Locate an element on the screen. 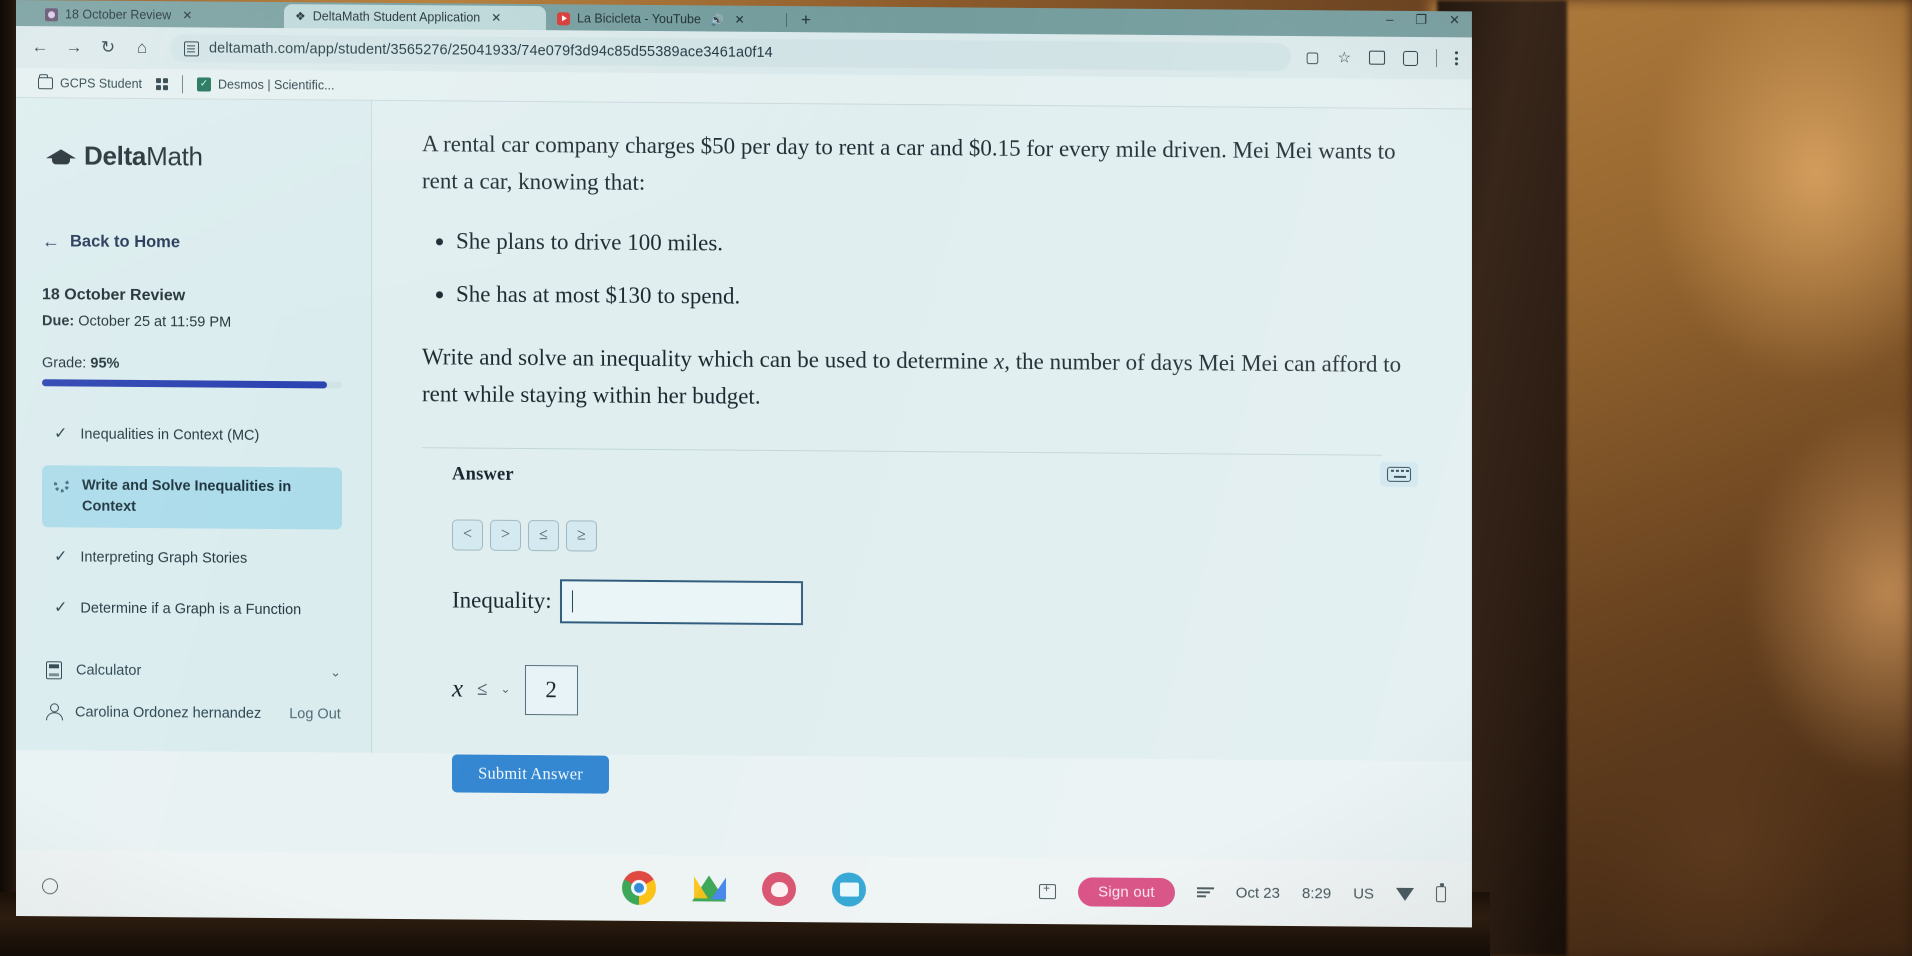  tab-audio-icon: 🔊 is located at coordinates (717, 19).